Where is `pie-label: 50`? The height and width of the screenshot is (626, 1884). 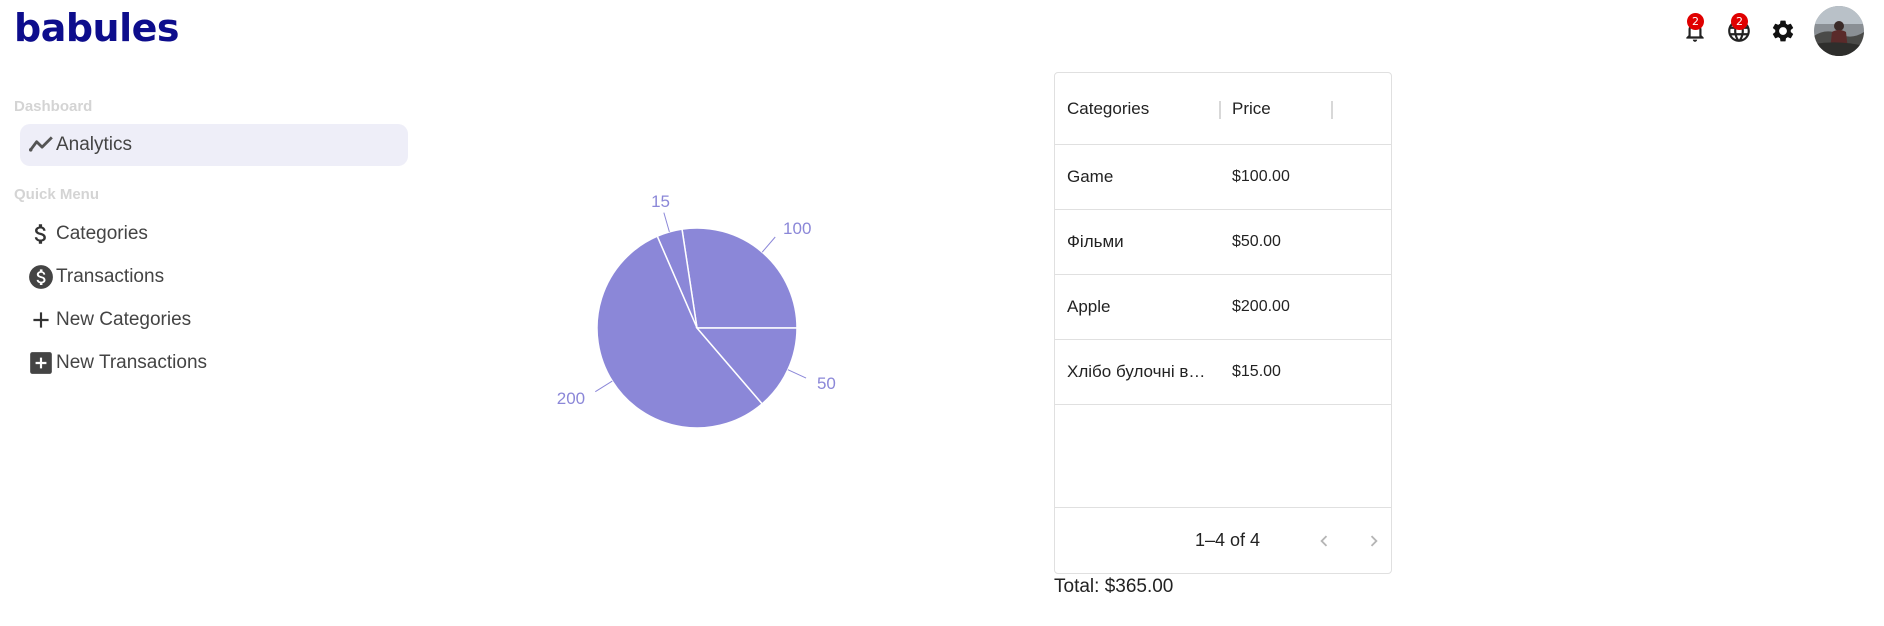 pie-label: 50 is located at coordinates (826, 383).